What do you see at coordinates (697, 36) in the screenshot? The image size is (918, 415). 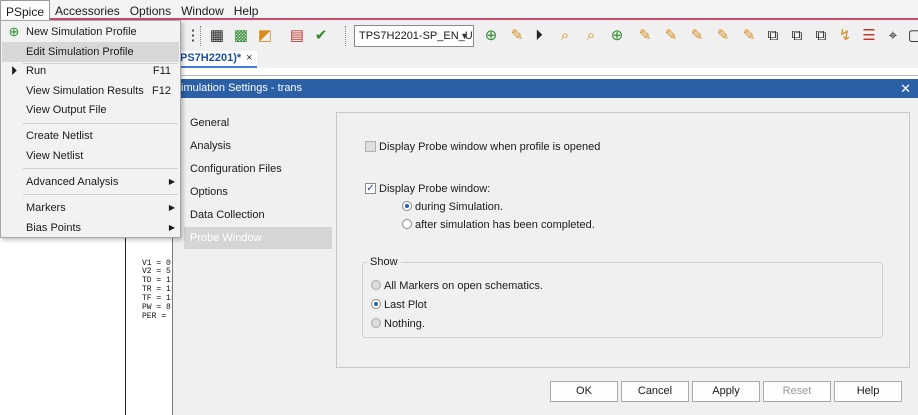 I see `current-marker-icon: ✎` at bounding box center [697, 36].